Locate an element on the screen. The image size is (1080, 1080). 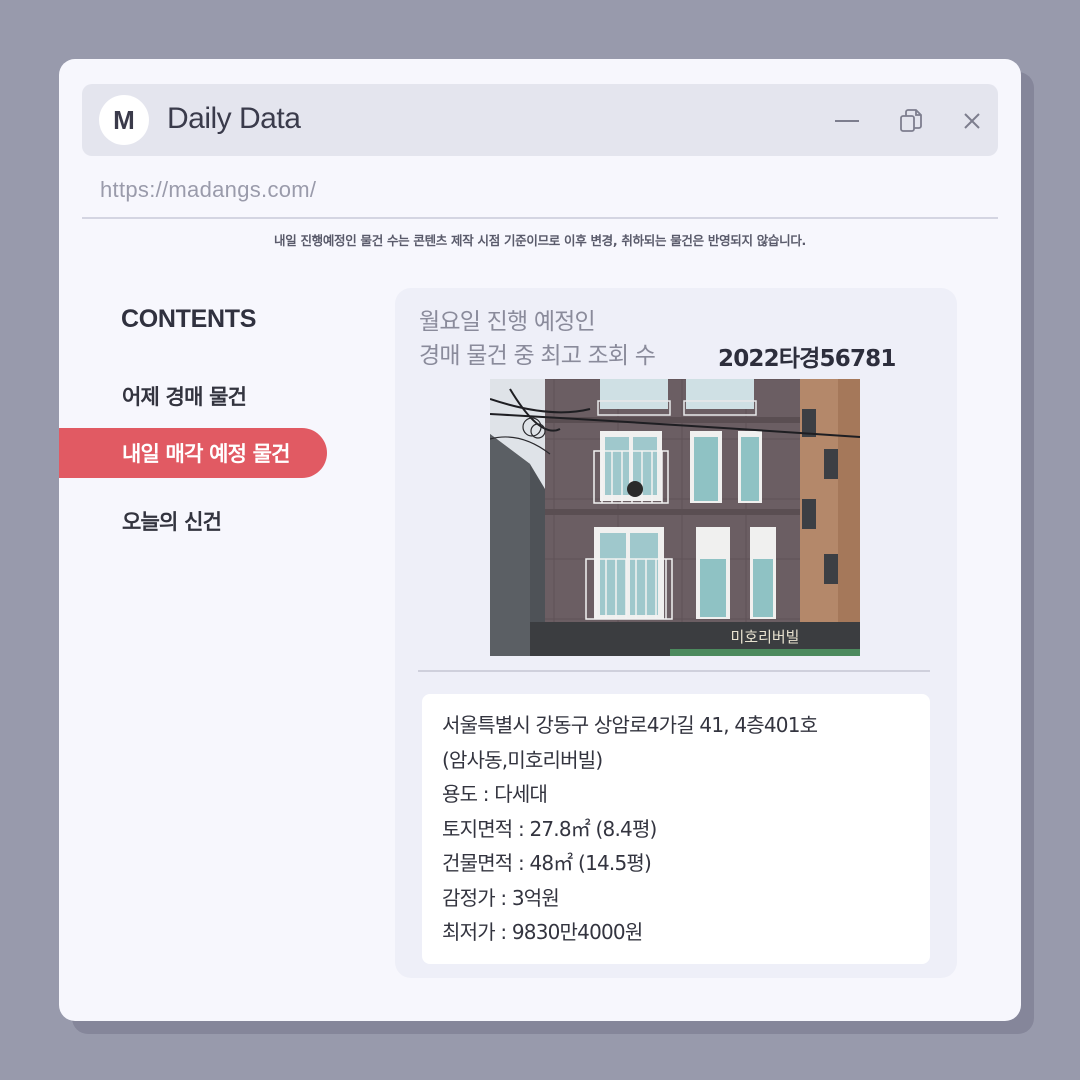
minimize-icon is located at coordinates (847, 121).